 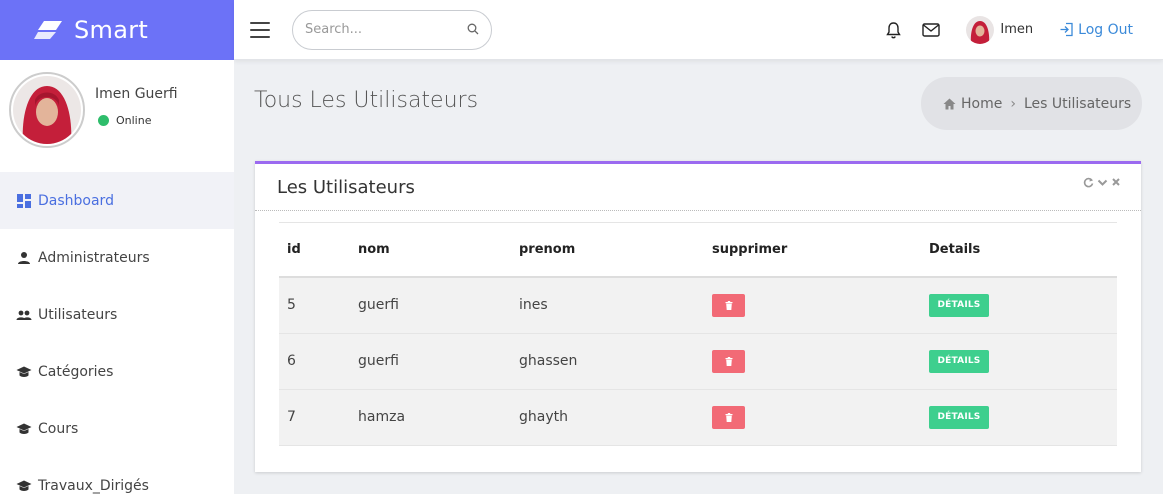 I want to click on column-header-id: id, so click(x=318, y=250).